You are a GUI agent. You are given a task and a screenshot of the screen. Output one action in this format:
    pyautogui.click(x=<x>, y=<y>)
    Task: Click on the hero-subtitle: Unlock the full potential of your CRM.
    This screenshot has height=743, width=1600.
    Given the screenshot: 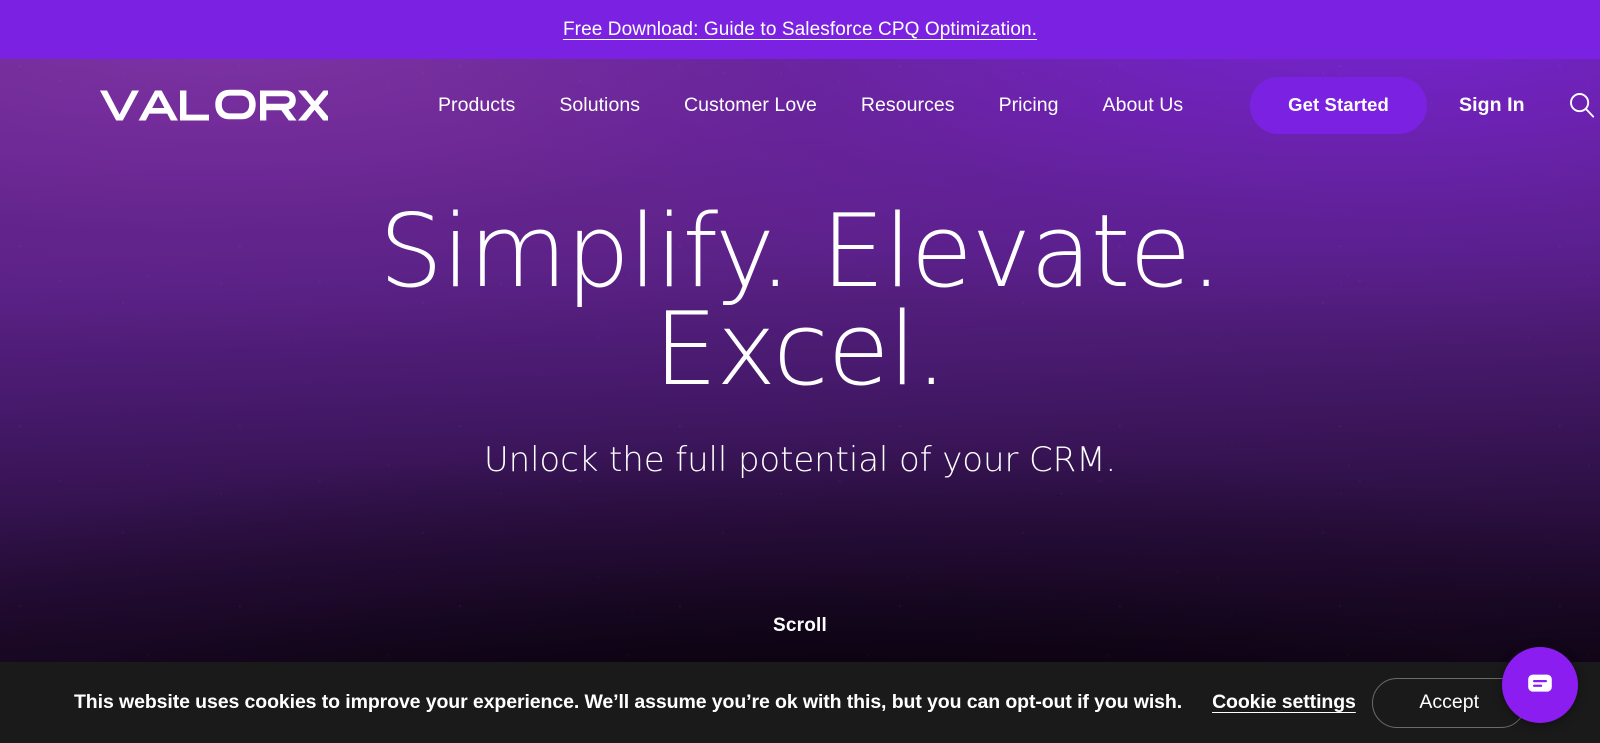 What is the action you would take?
    pyautogui.click(x=800, y=460)
    